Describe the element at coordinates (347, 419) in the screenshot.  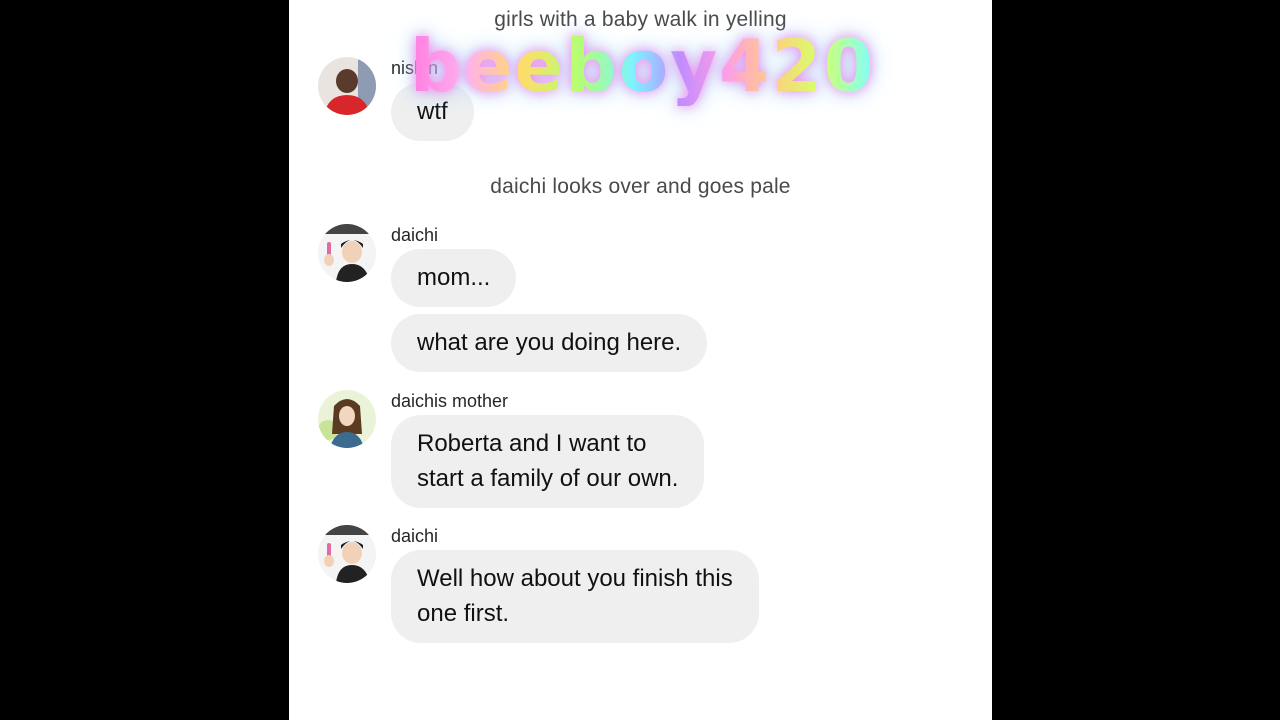
I see `mother-avatar-icon` at that location.